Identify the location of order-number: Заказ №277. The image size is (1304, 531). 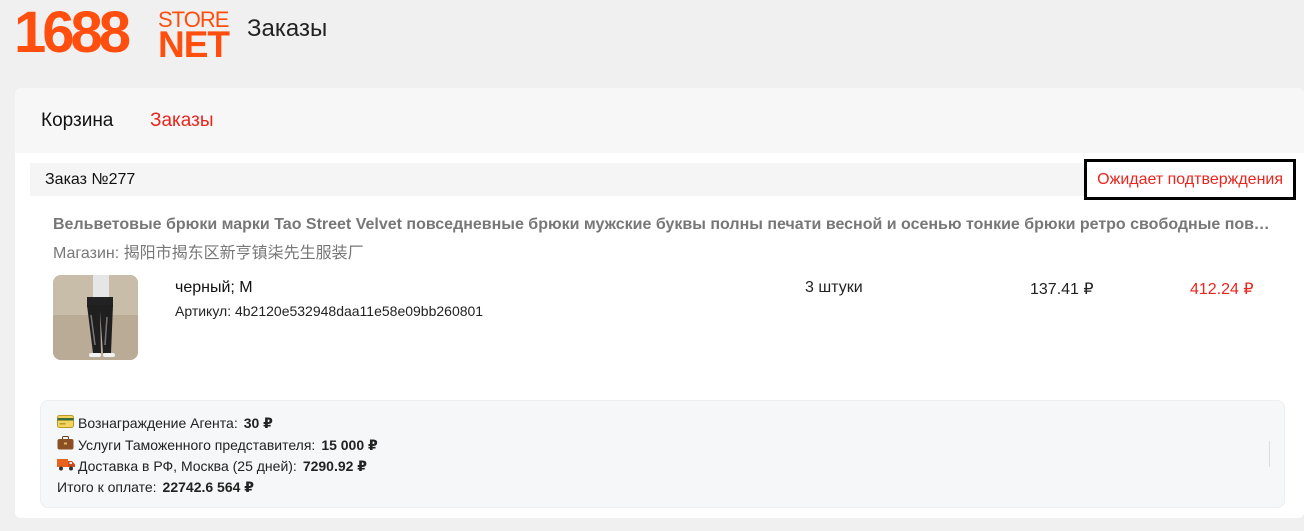
(90, 179).